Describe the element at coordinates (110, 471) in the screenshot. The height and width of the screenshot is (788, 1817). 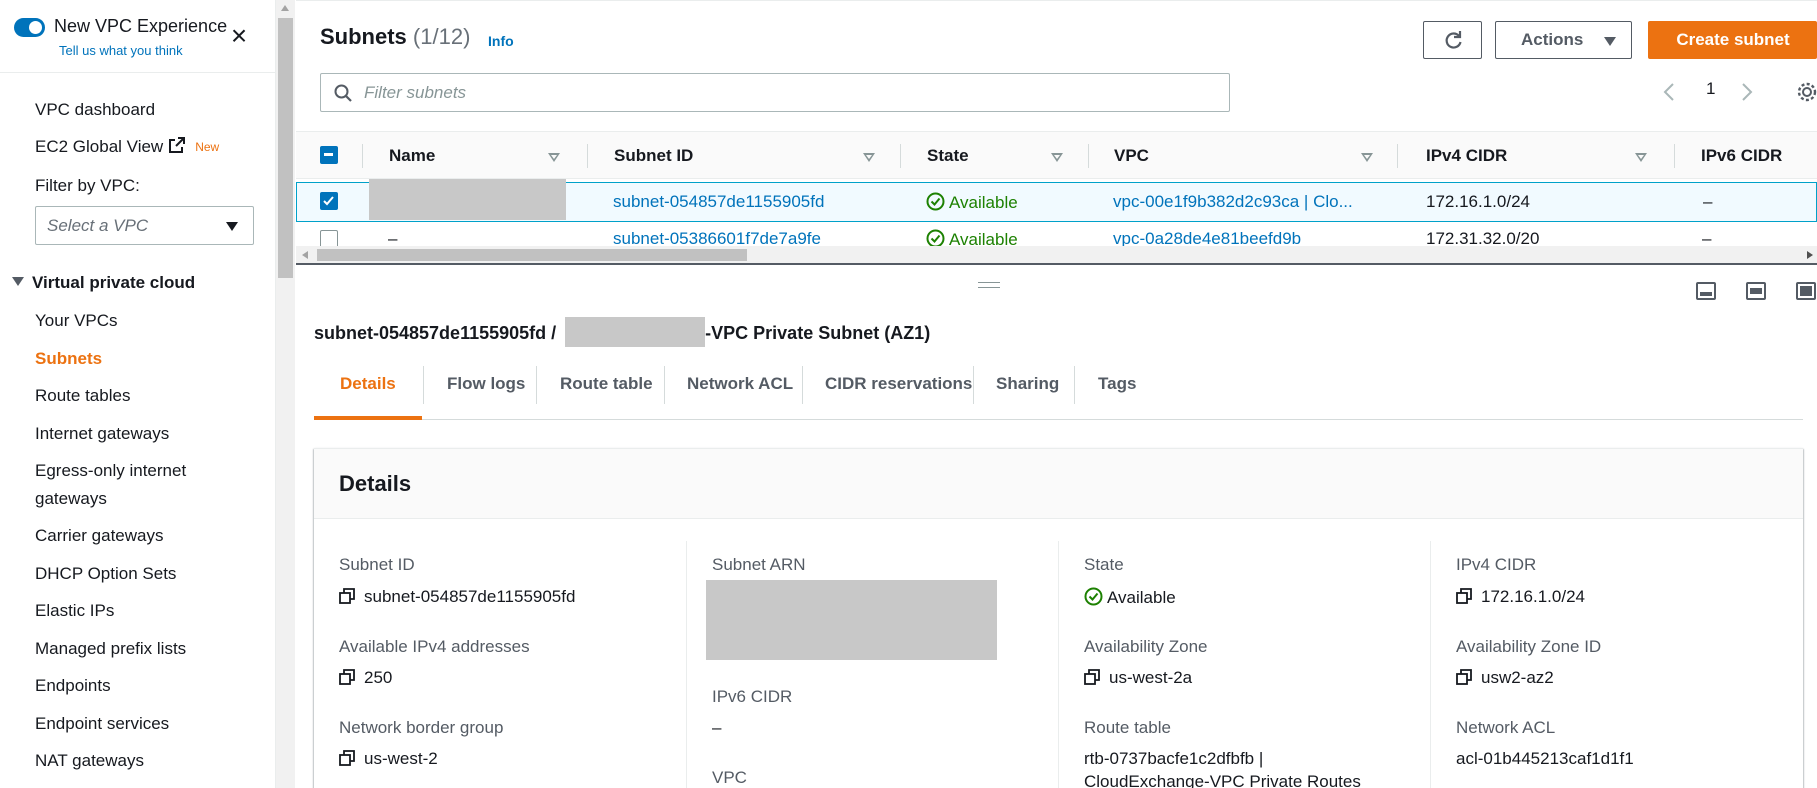
I see `sidebar-item-egress-only-gateways: Egress-only internet` at that location.